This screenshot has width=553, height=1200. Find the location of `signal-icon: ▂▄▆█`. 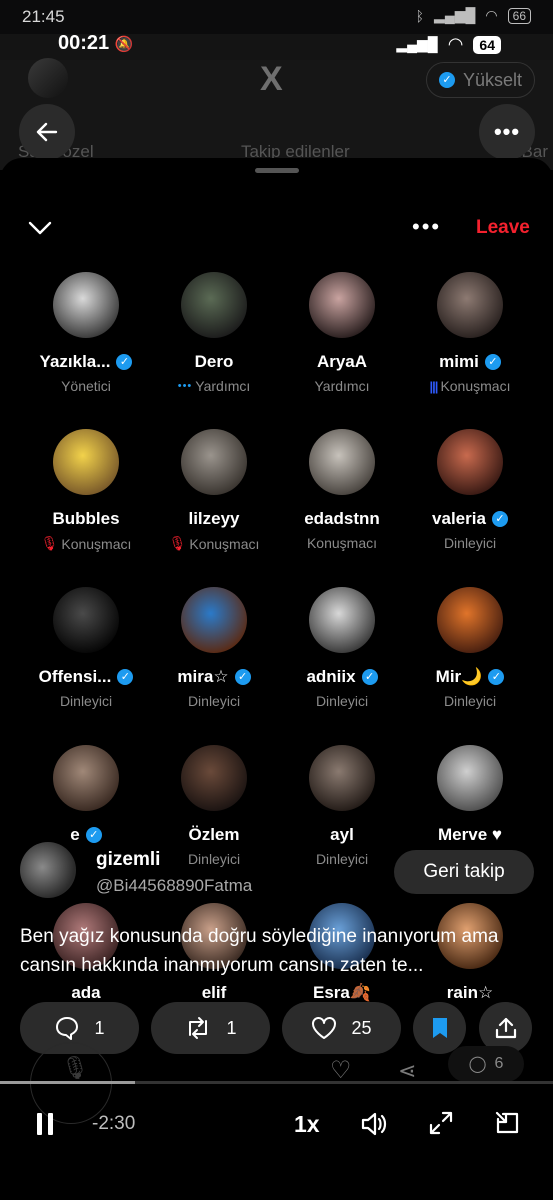

signal-icon: ▂▄▆█ is located at coordinates (455, 15).